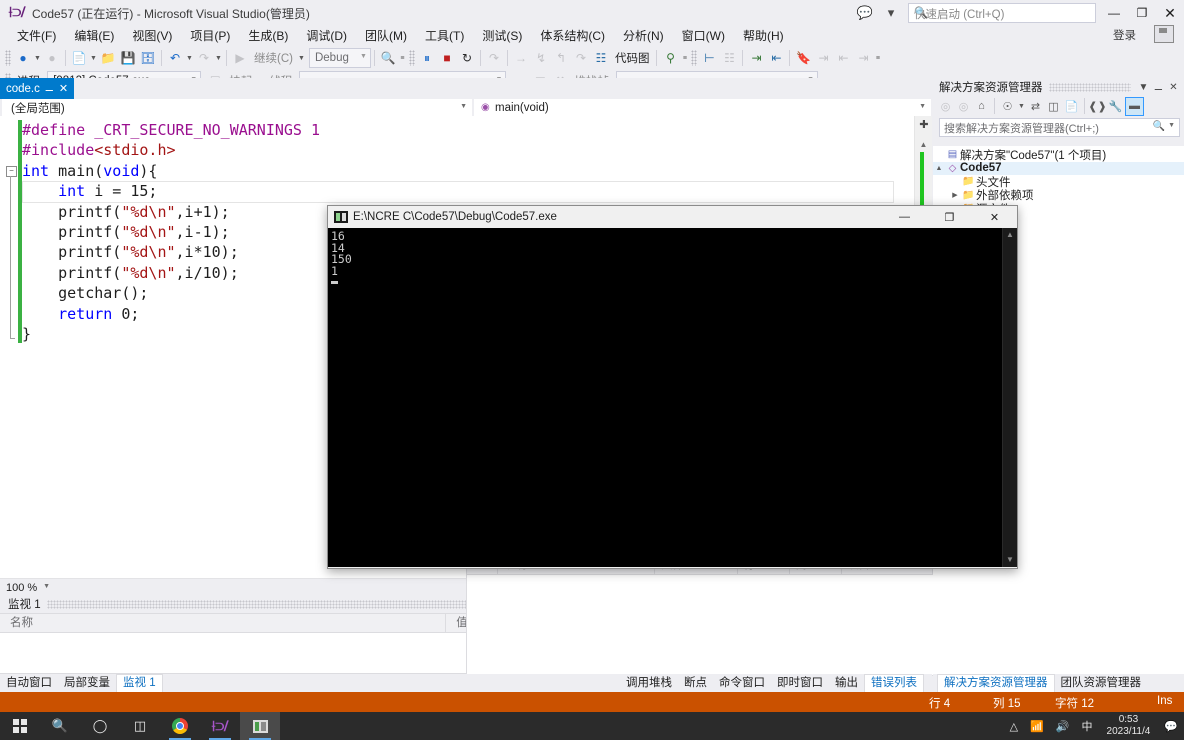  I want to click on undo-icon: ↶, so click(175, 58).